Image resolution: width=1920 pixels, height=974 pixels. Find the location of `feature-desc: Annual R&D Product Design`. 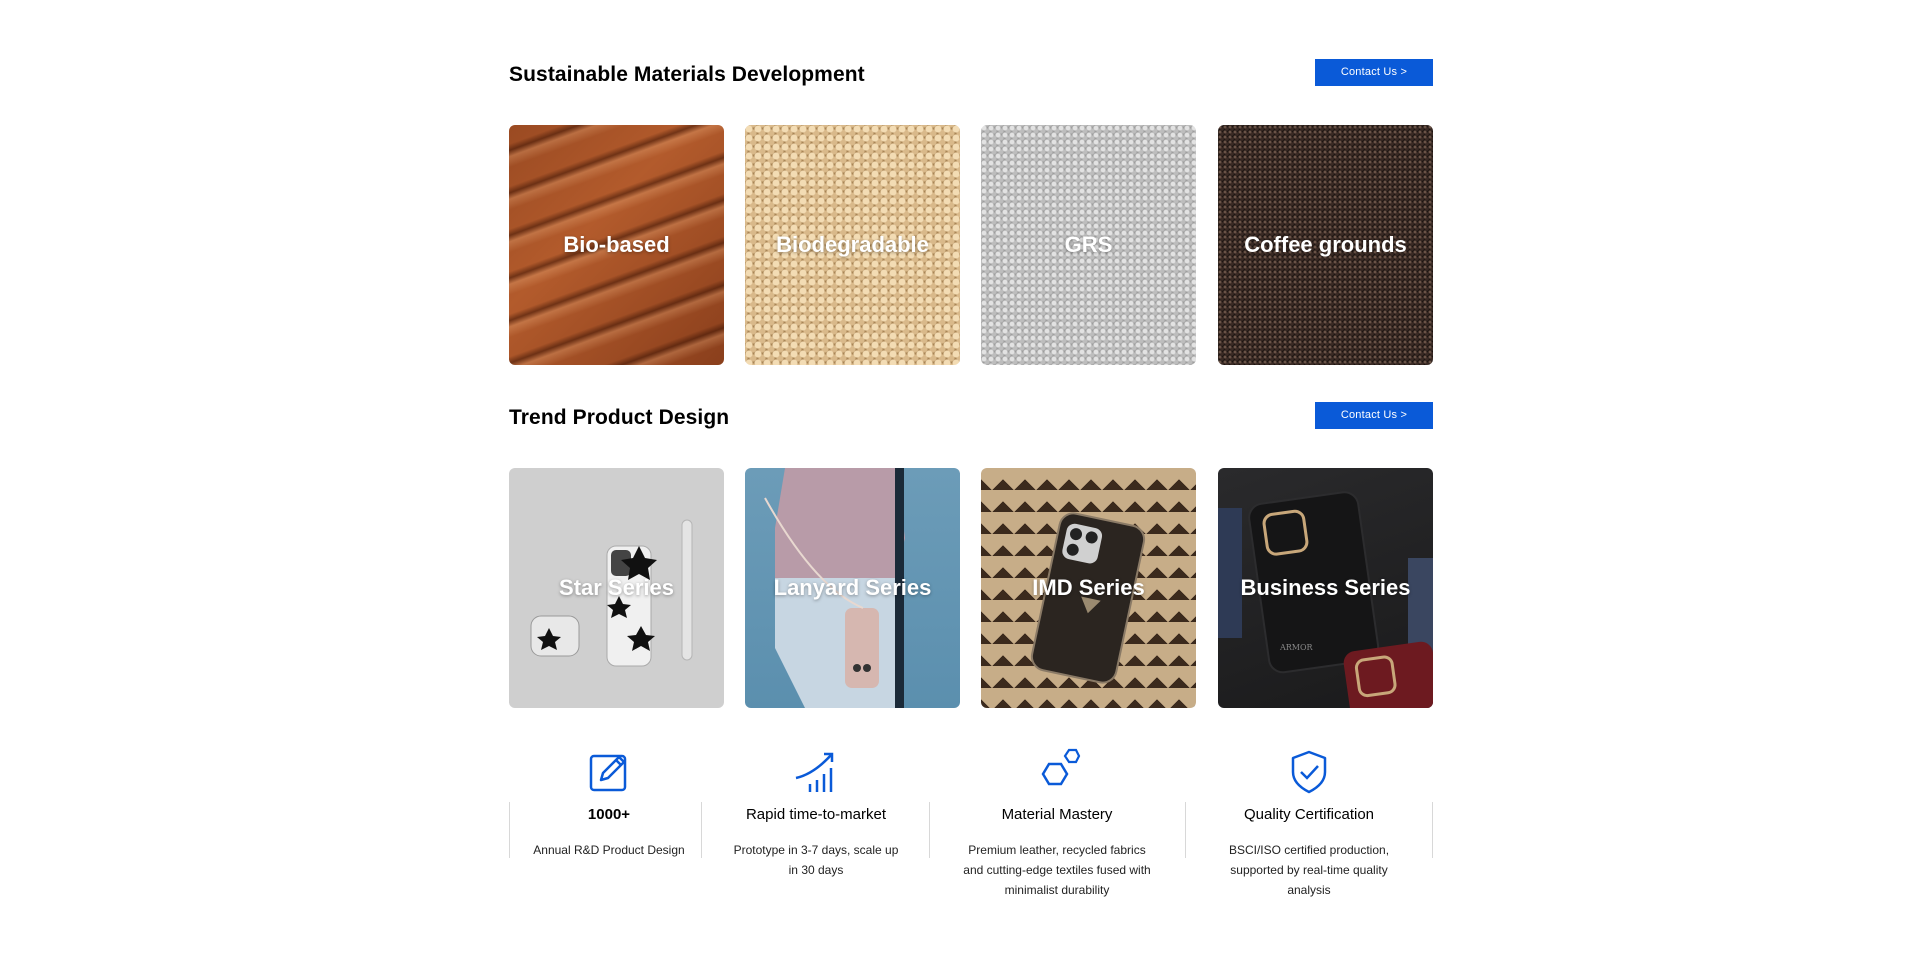

feature-desc: Annual R&D Product Design is located at coordinates (609, 850).